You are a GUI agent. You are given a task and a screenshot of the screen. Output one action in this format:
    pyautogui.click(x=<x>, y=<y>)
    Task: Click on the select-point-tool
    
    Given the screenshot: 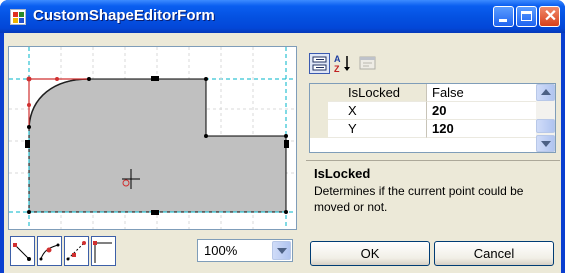 What is the action you would take?
    pyautogui.click(x=22, y=251)
    